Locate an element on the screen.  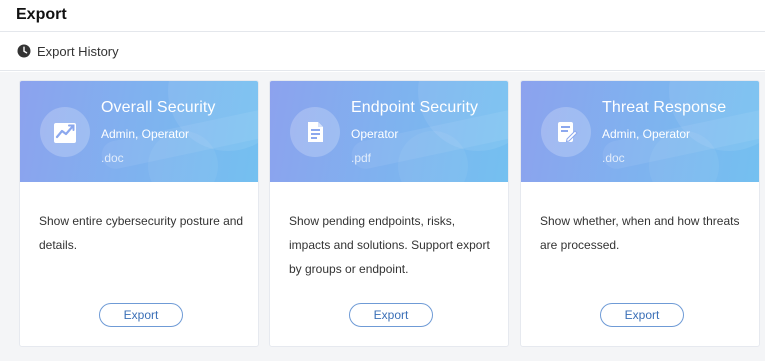
clock-icon is located at coordinates (24, 51).